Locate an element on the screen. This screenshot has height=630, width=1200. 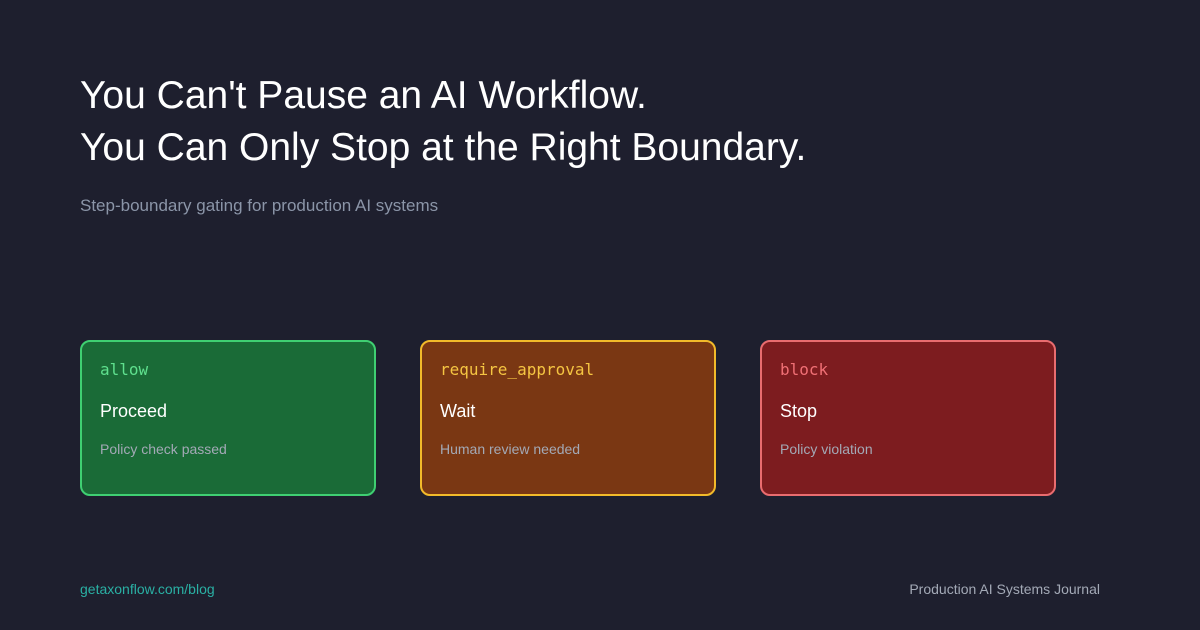
title-line-1: You Can't Pause an AI Workflow. is located at coordinates (363, 95).